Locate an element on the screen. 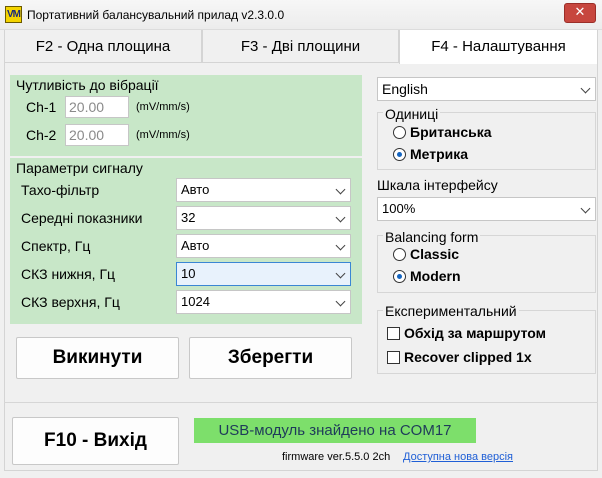 The image size is (602, 478). form-modern-radio is located at coordinates (399, 276).